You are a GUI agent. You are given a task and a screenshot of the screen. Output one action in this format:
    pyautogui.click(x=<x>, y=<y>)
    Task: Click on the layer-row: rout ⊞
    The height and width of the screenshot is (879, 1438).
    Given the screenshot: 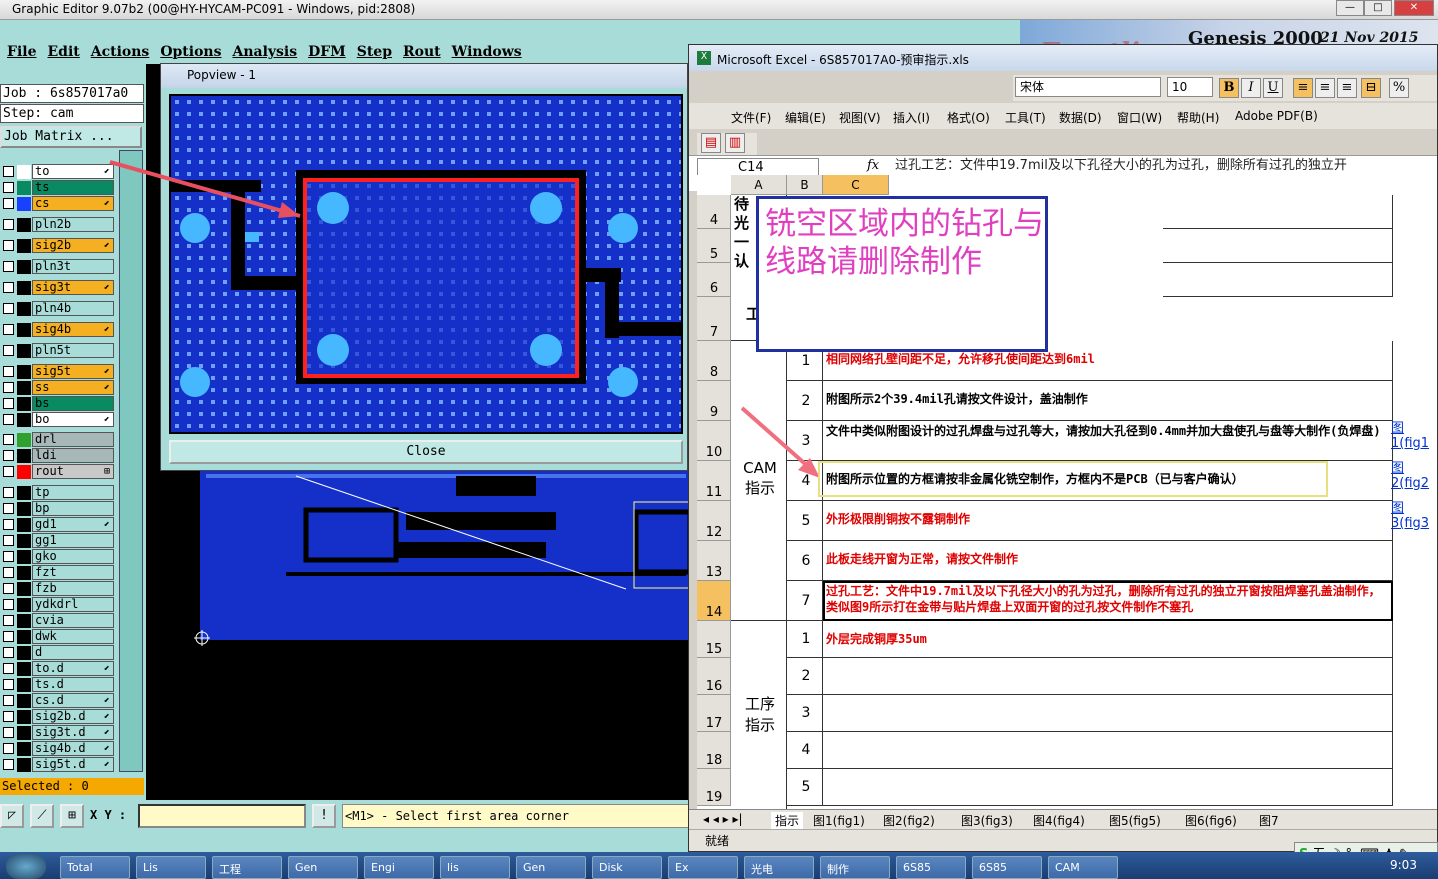 What is the action you would take?
    pyautogui.click(x=58, y=472)
    